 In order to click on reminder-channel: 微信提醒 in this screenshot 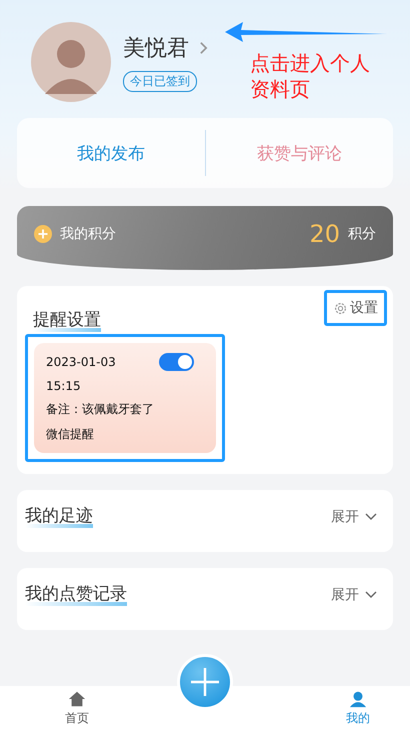, I will do `click(70, 434)`.